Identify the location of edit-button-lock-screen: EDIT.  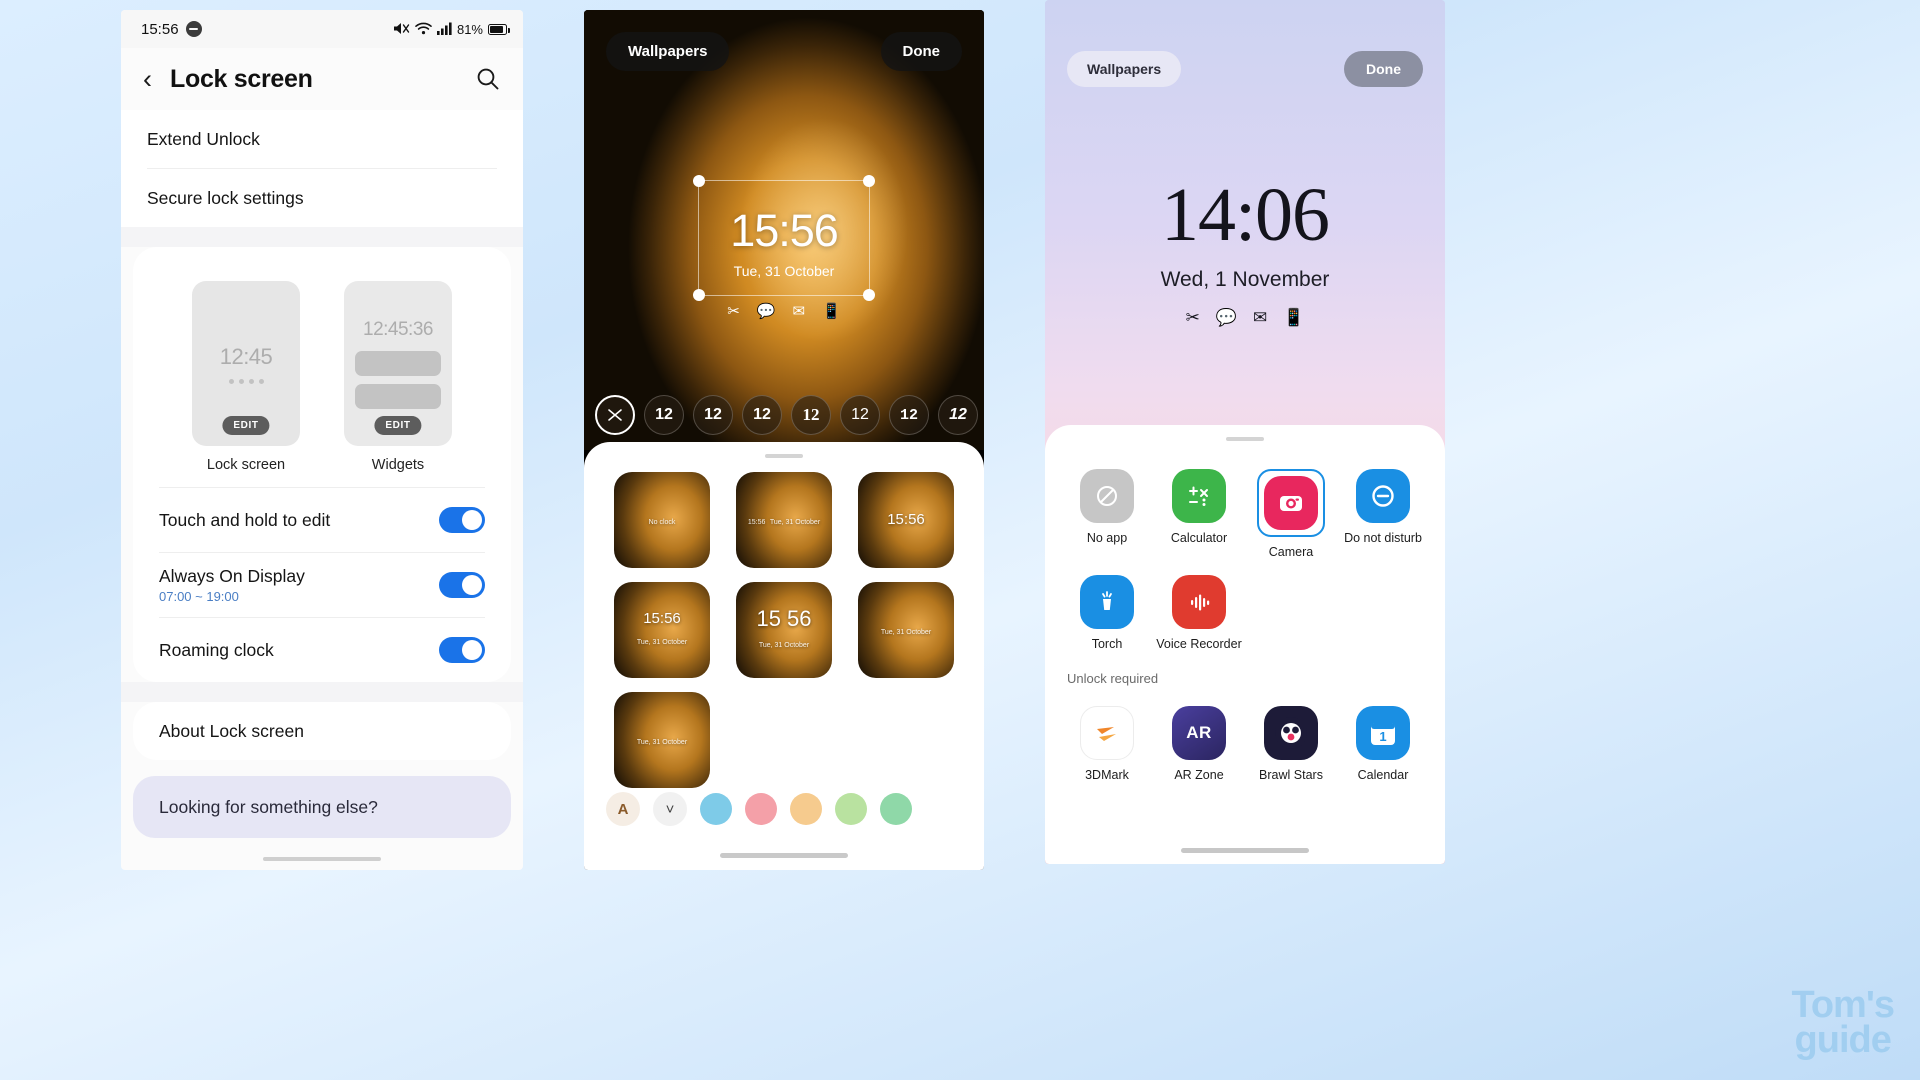
(246, 425).